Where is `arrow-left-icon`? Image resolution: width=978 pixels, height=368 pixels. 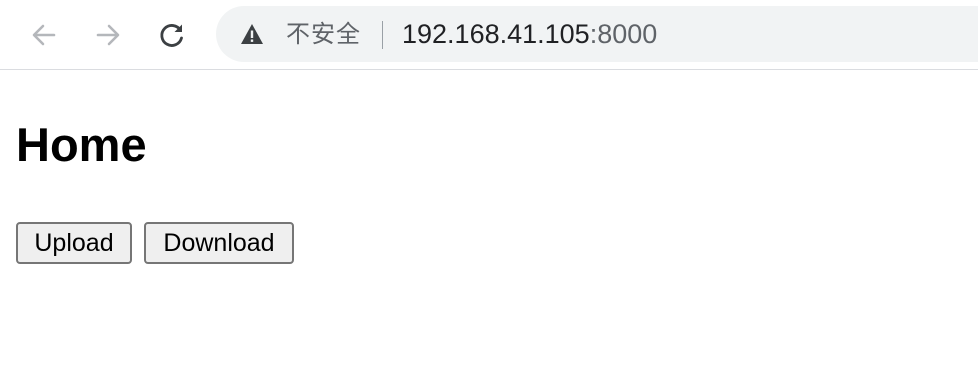
arrow-left-icon is located at coordinates (44, 35).